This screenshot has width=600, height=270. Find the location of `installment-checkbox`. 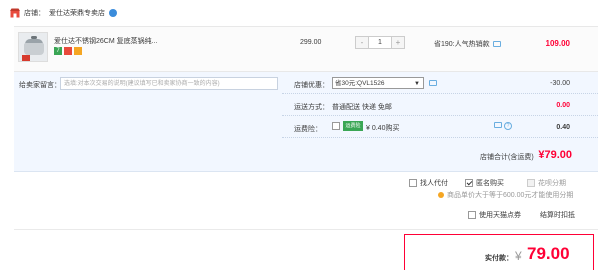

installment-checkbox is located at coordinates (531, 183).